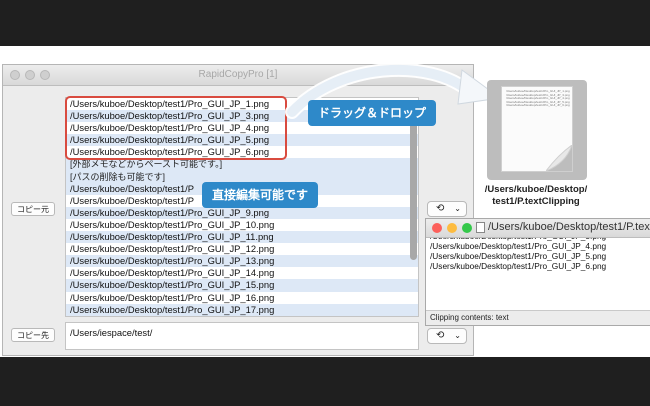  What do you see at coordinates (536, 201) in the screenshot?
I see `clipping-label-line: test1/P.textClipping` at bounding box center [536, 201].